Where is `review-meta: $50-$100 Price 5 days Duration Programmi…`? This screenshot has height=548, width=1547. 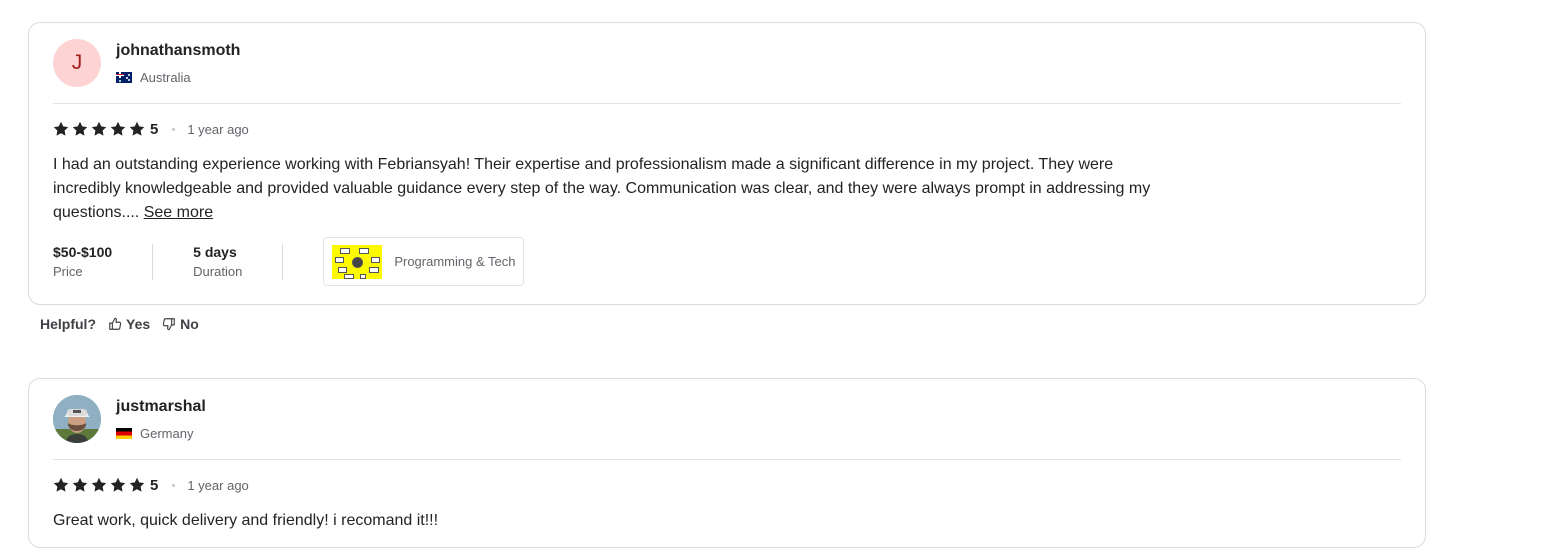 review-meta: $50-$100 Price 5 days Duration Programmi… is located at coordinates (289, 261).